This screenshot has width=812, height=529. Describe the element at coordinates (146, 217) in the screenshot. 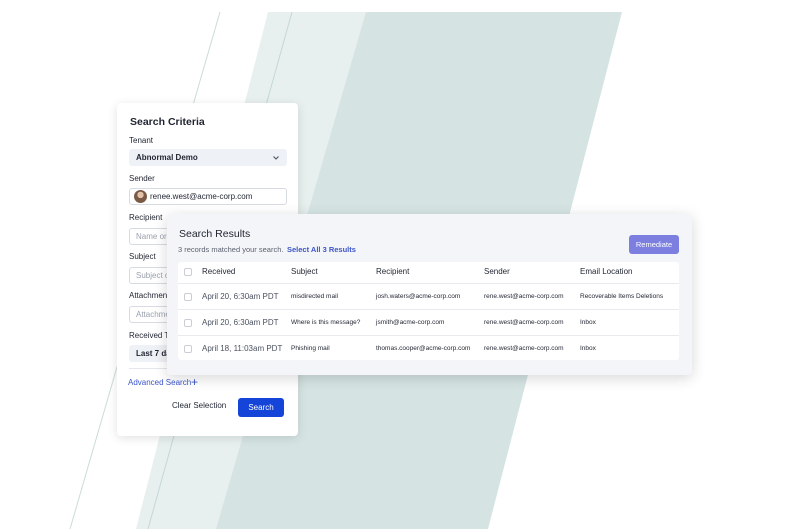

I see `recipient-label: Recipient` at that location.